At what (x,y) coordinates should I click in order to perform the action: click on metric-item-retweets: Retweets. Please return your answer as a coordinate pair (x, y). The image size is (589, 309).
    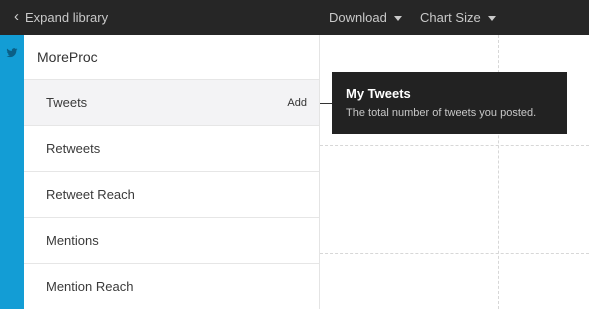
    Looking at the image, I should click on (171, 149).